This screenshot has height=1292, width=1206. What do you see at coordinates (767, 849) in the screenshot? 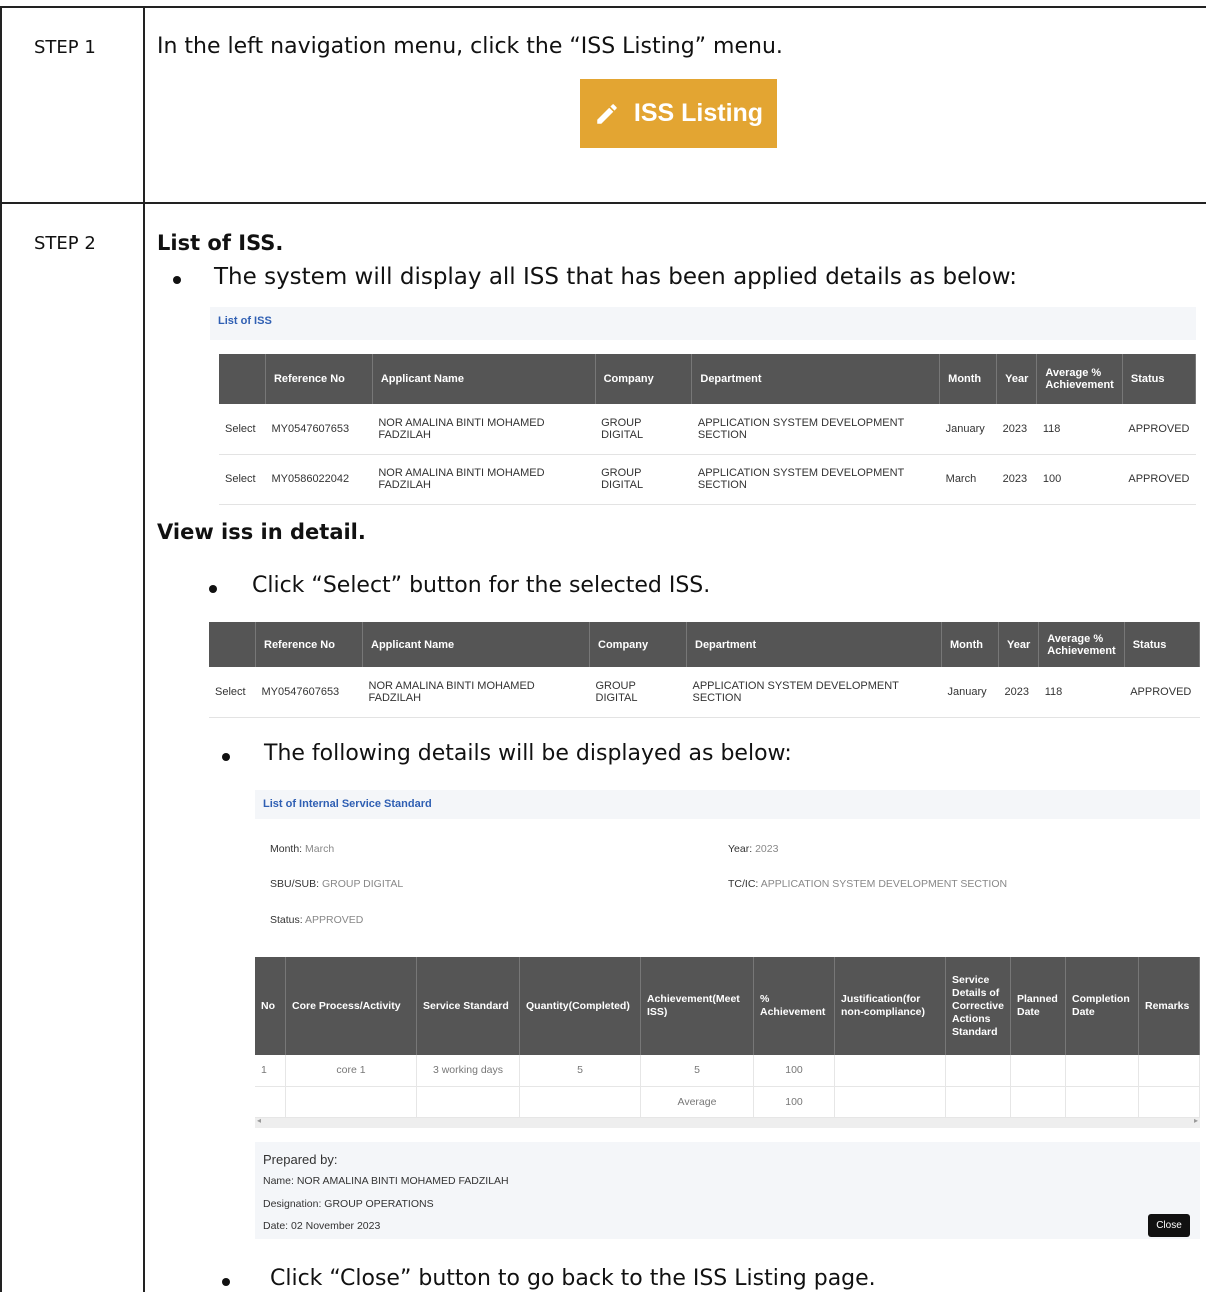
I see `year-value: 2023` at bounding box center [767, 849].